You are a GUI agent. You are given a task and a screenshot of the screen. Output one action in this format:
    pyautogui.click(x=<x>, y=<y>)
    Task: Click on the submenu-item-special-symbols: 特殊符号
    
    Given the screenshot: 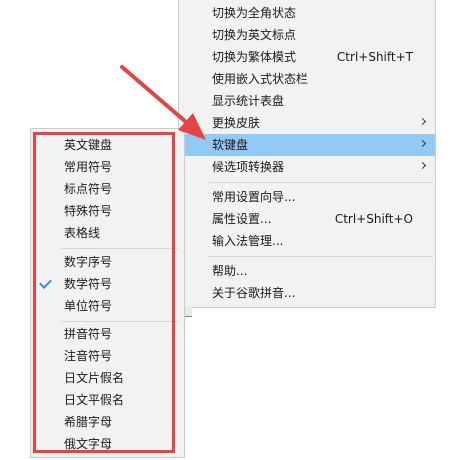 What is the action you would take?
    pyautogui.click(x=107, y=211)
    